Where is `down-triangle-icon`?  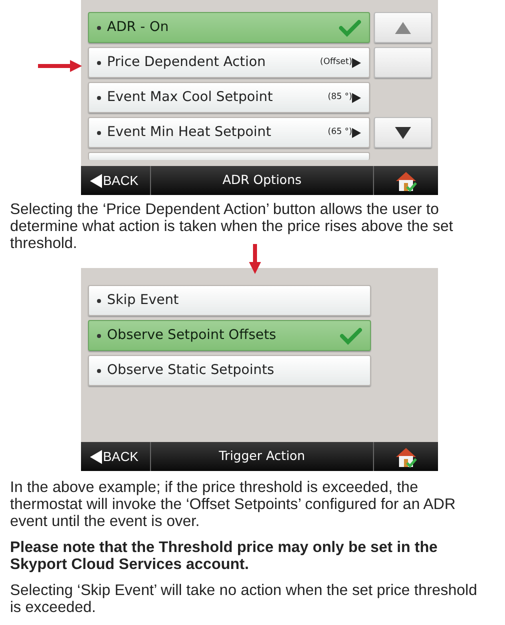
down-triangle-icon is located at coordinates (403, 132).